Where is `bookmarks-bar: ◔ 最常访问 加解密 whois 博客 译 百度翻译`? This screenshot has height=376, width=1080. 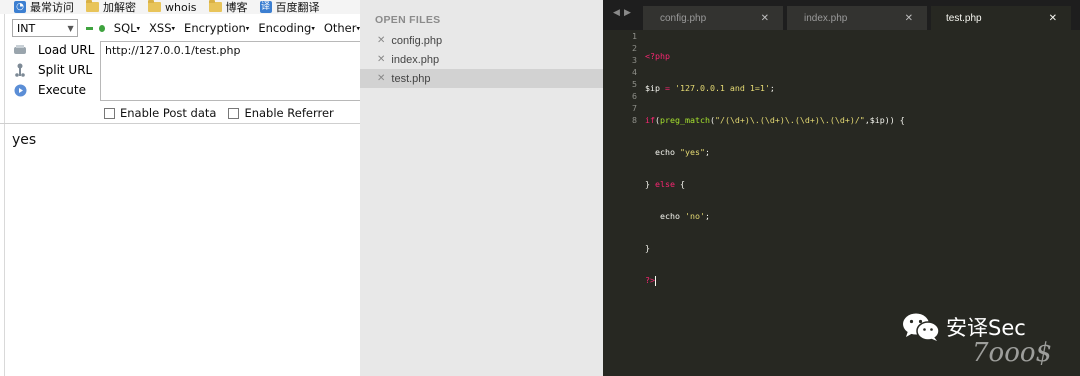 bookmarks-bar: ◔ 最常访问 加解密 whois 博客 译 百度翻译 is located at coordinates (180, 7).